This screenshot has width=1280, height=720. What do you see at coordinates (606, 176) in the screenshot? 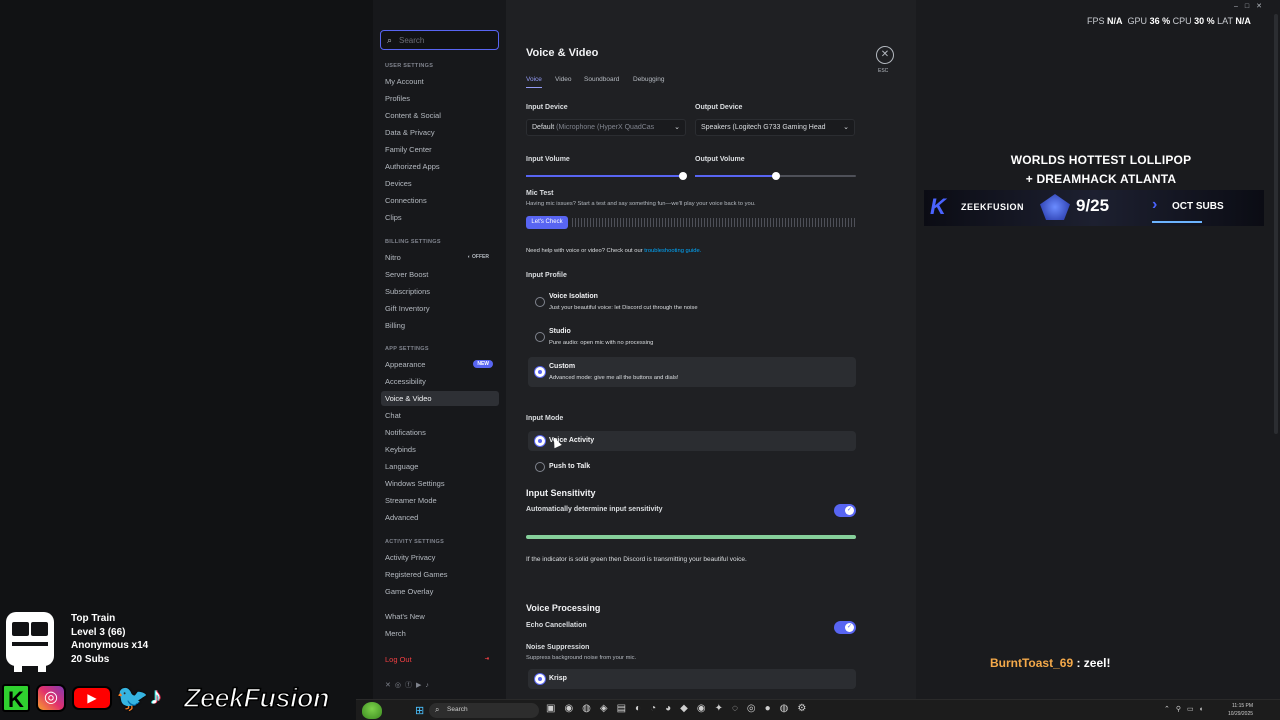
I see `input-volume-slider` at bounding box center [606, 176].